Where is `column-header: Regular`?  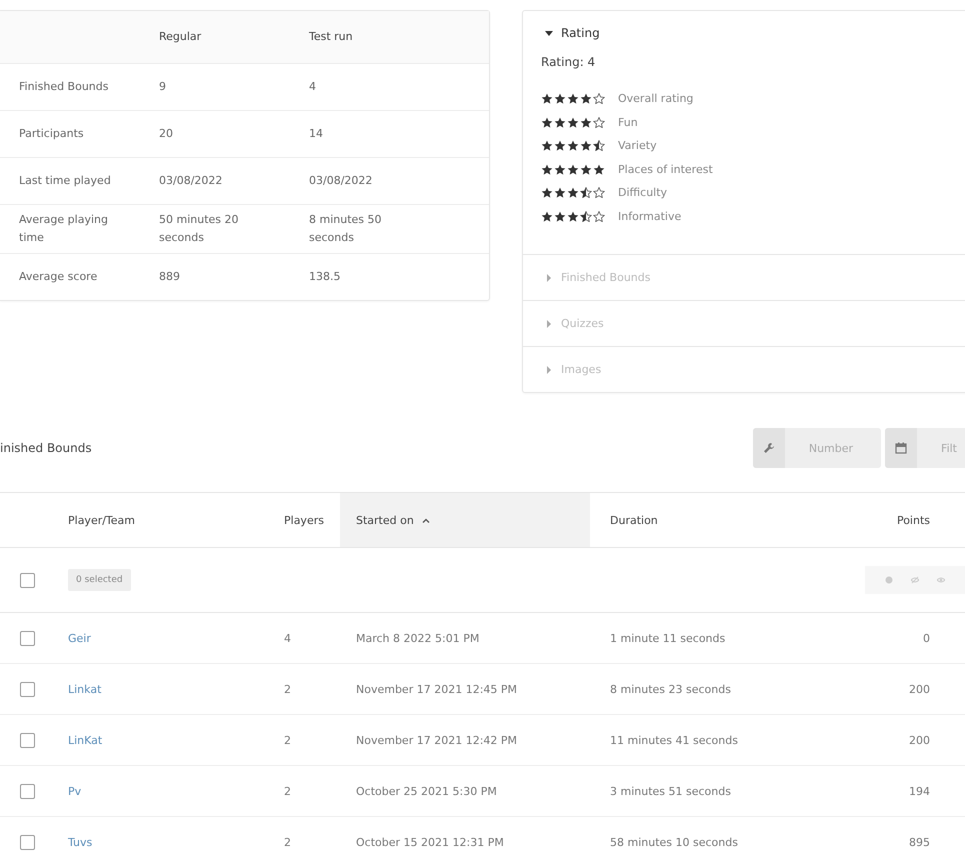
column-header: Regular is located at coordinates (180, 37).